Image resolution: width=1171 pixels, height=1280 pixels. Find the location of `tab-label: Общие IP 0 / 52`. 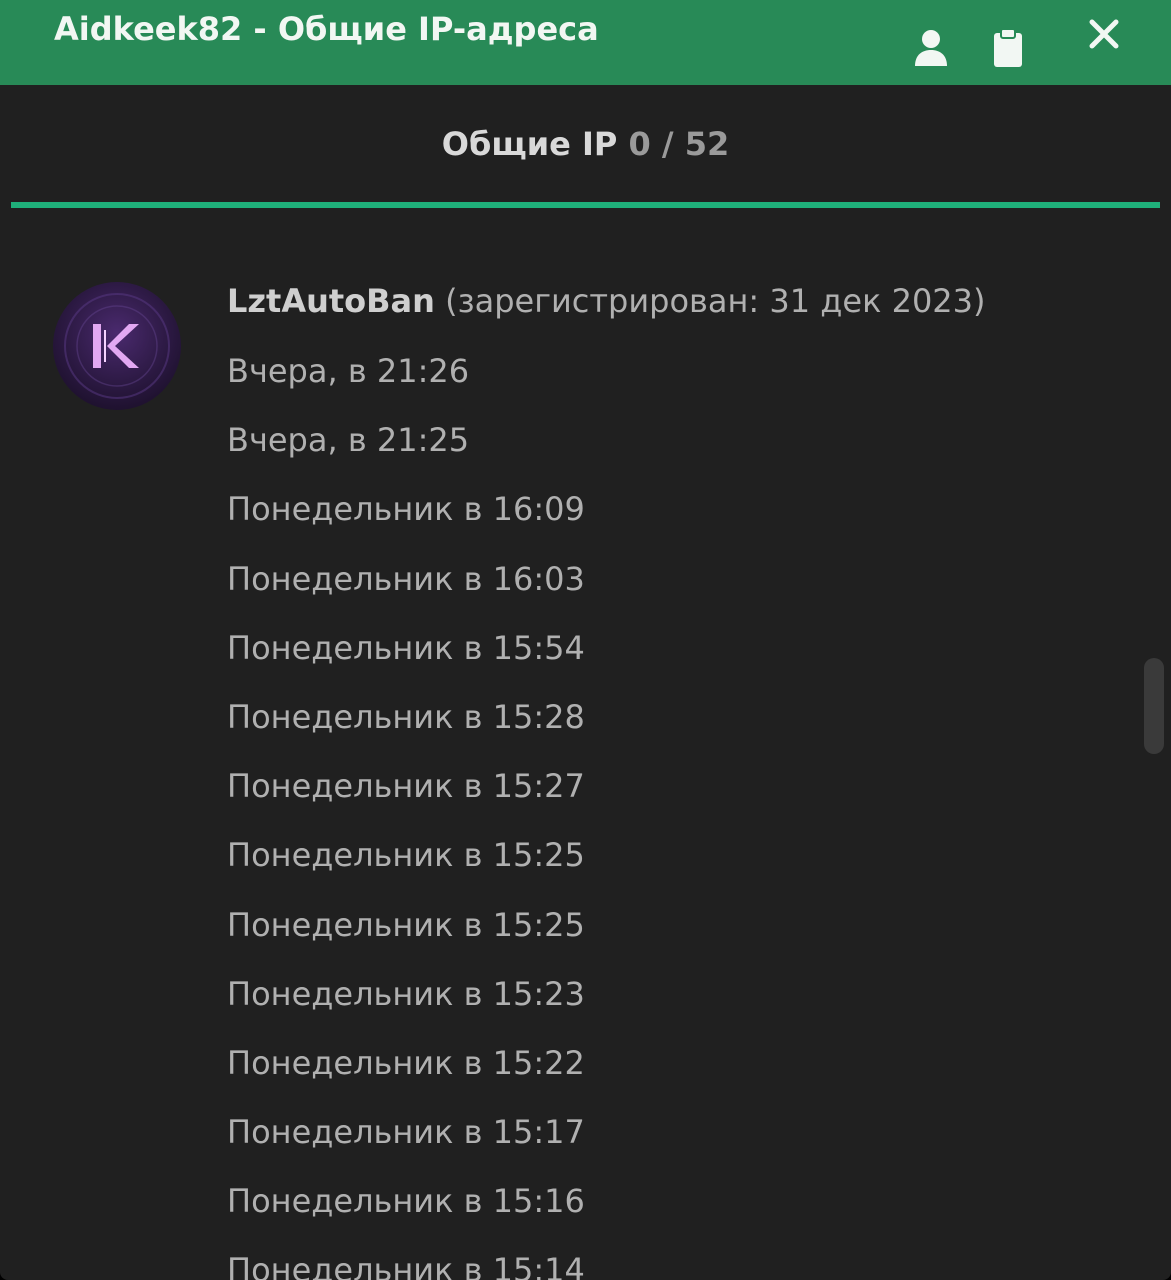

tab-label: Общие IP 0 / 52 is located at coordinates (585, 144).